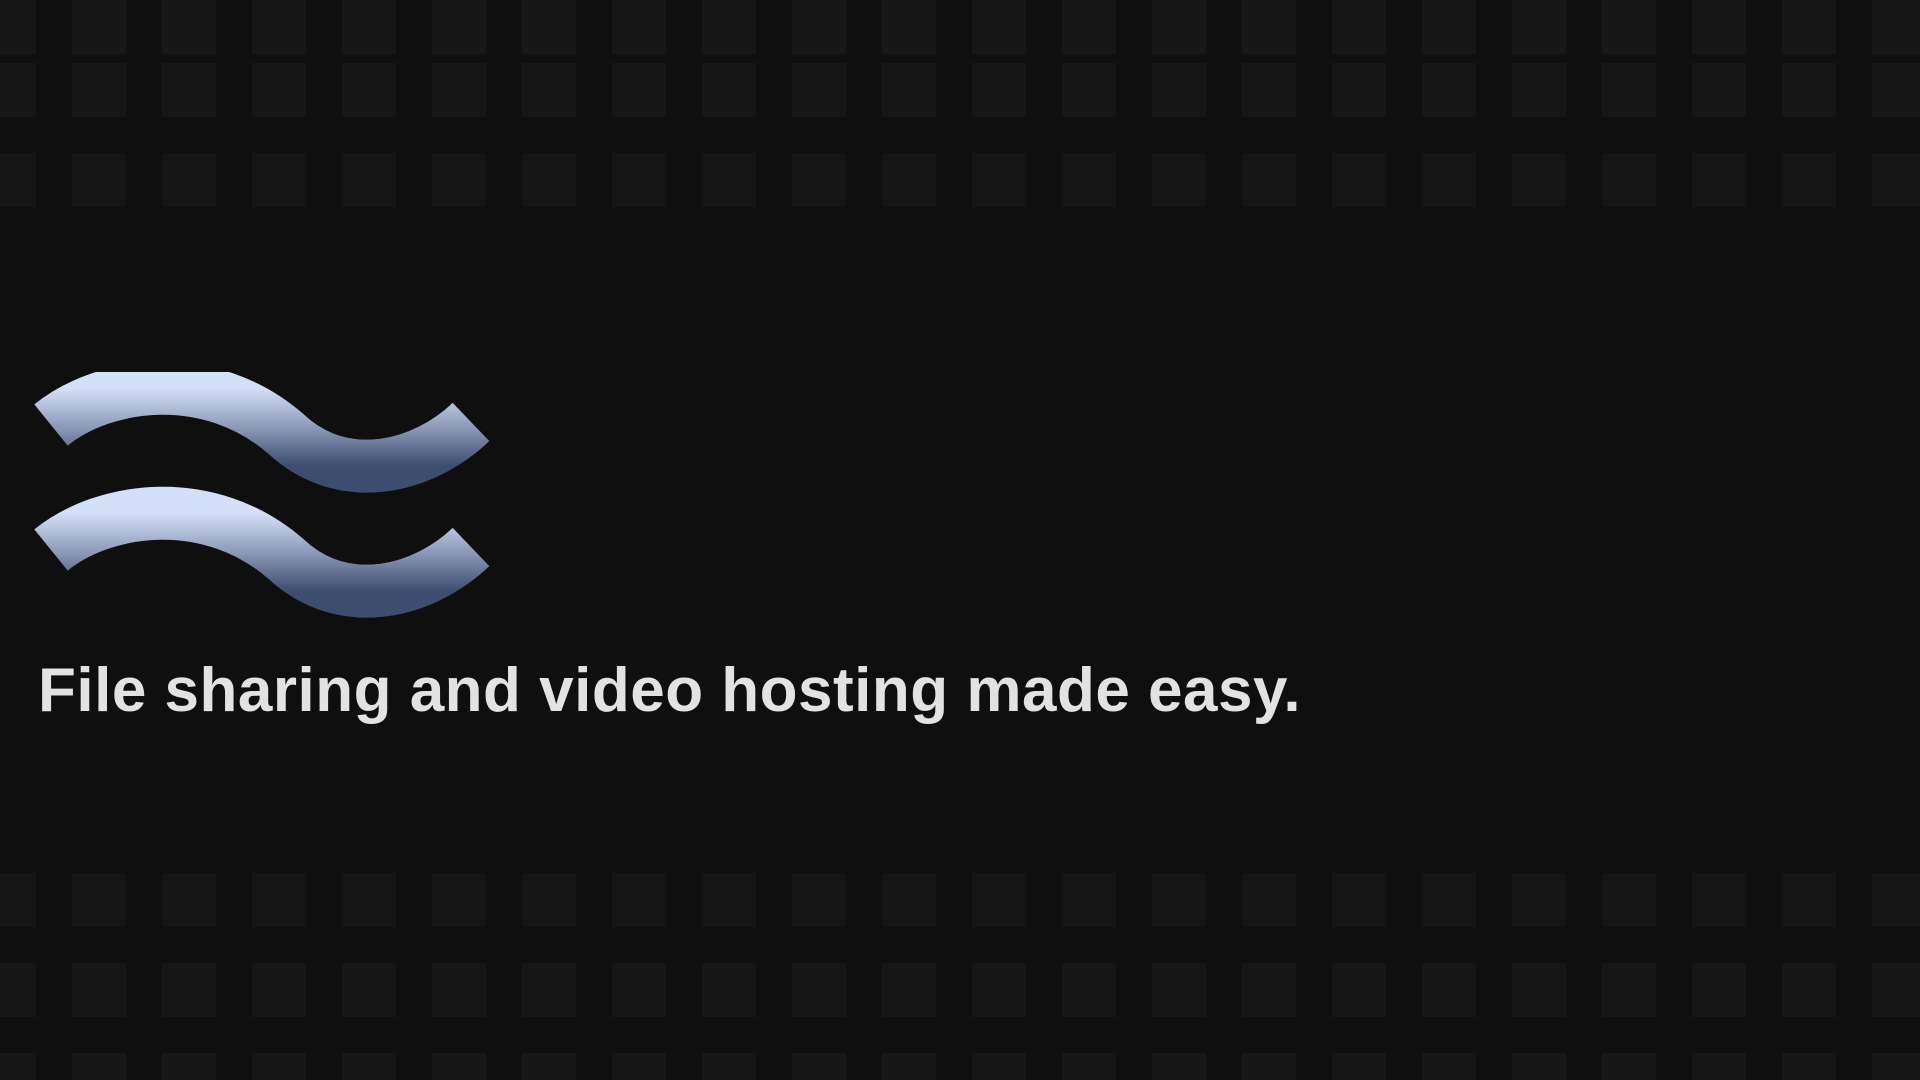  Describe the element at coordinates (262, 495) in the screenshot. I see `waves-icon` at that location.